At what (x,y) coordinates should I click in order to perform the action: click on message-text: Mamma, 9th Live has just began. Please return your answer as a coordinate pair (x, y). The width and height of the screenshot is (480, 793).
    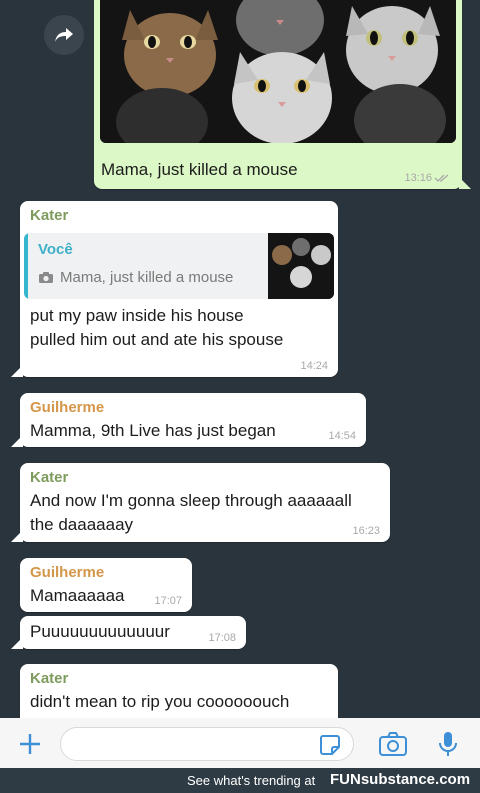
    Looking at the image, I should click on (153, 430).